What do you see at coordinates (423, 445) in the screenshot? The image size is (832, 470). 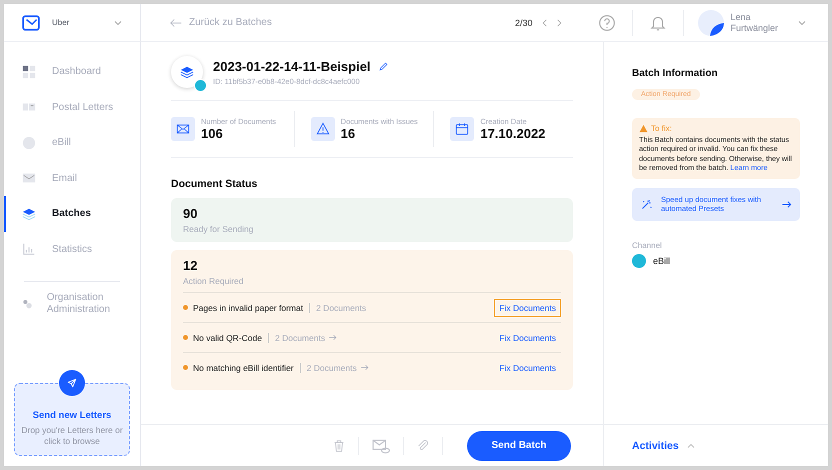 I see `paperclip-icon` at bounding box center [423, 445].